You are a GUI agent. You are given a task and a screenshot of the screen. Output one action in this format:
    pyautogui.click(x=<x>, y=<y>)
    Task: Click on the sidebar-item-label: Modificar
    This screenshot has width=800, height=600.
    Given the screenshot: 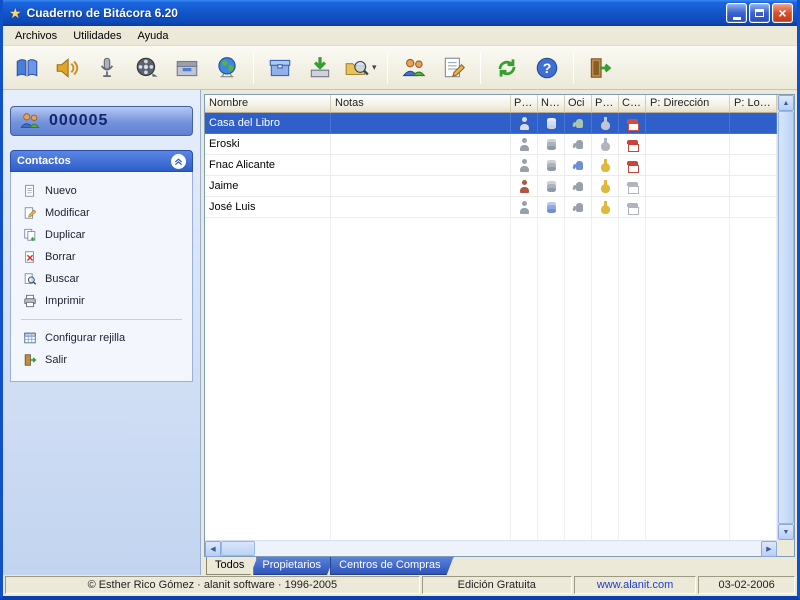 What is the action you would take?
    pyautogui.click(x=67, y=213)
    